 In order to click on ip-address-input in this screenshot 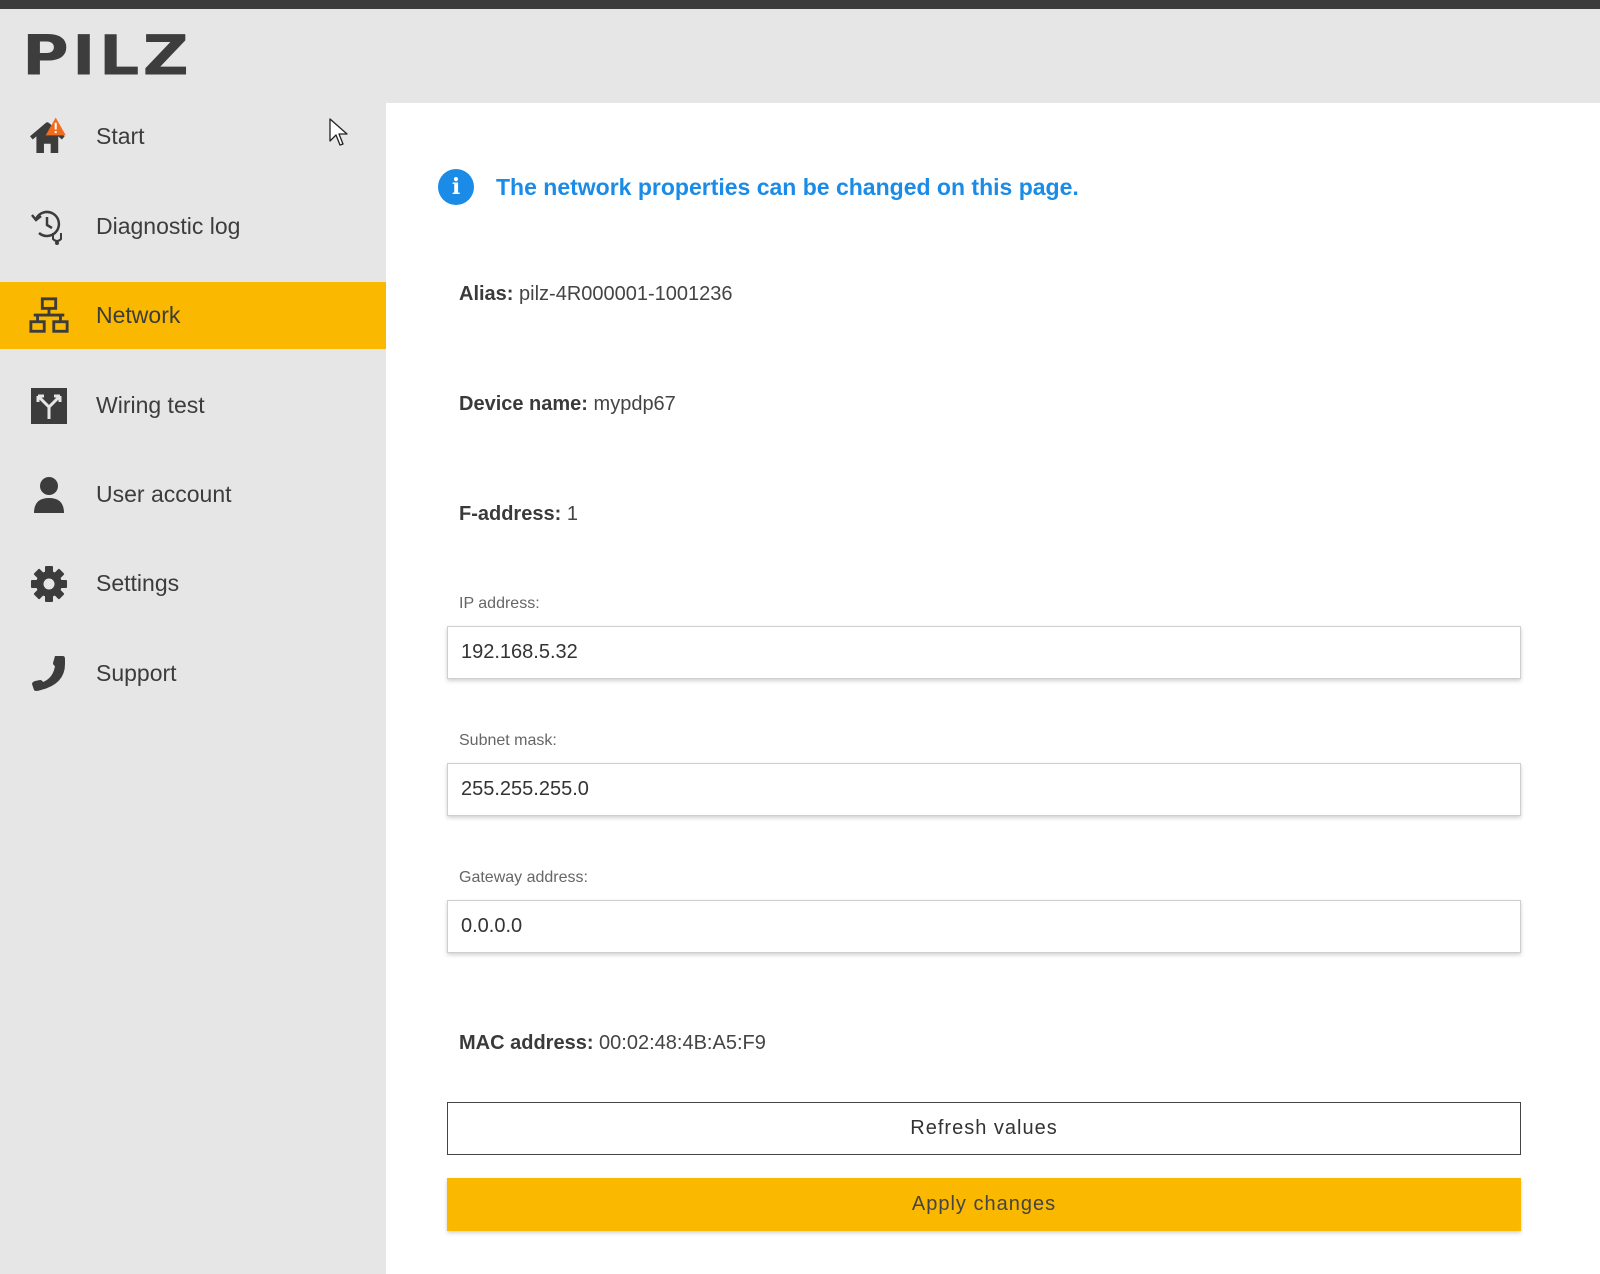, I will do `click(984, 652)`.